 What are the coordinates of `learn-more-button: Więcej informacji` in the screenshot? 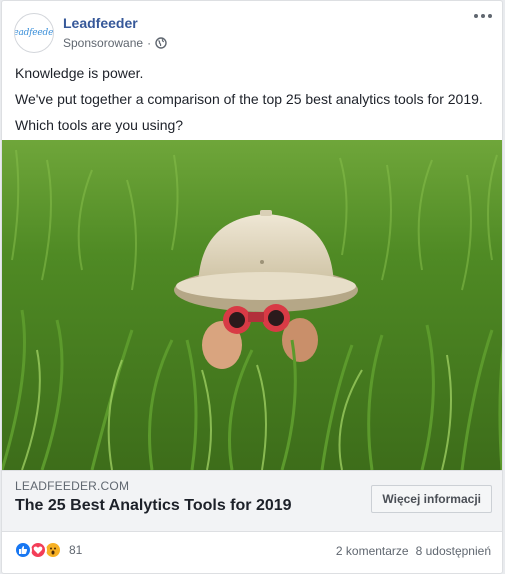 It's located at (431, 499).